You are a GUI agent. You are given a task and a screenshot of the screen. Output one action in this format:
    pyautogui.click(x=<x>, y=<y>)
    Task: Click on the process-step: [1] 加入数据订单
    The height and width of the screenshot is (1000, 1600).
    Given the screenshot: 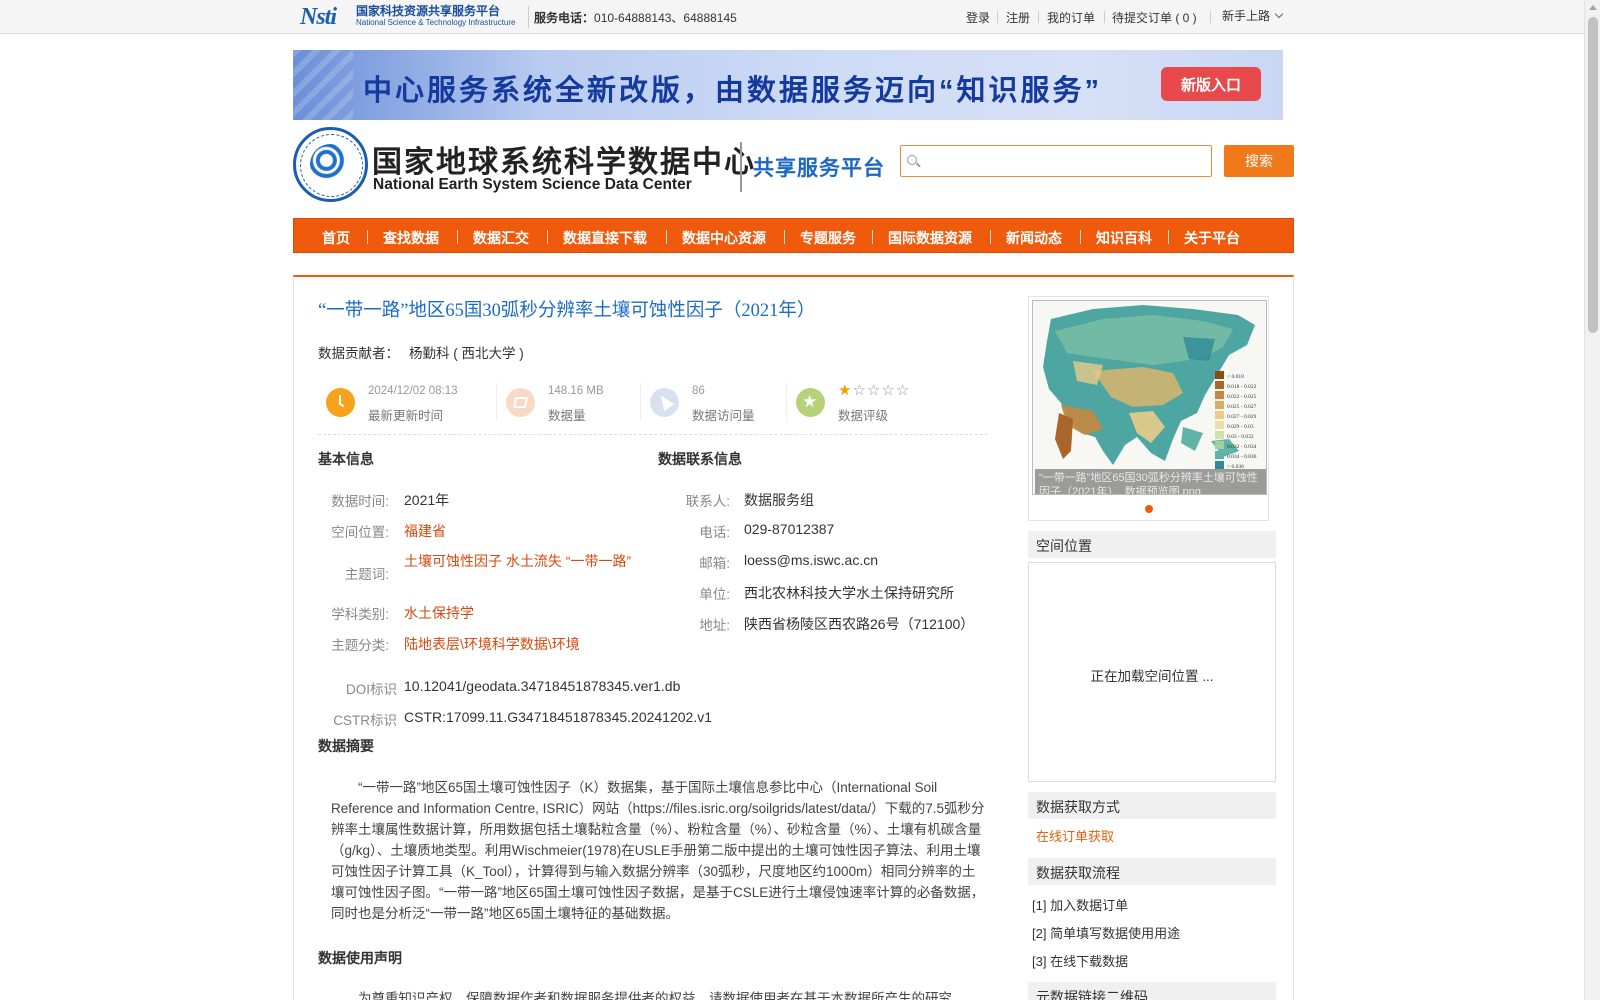 What is the action you would take?
    pyautogui.click(x=1080, y=905)
    